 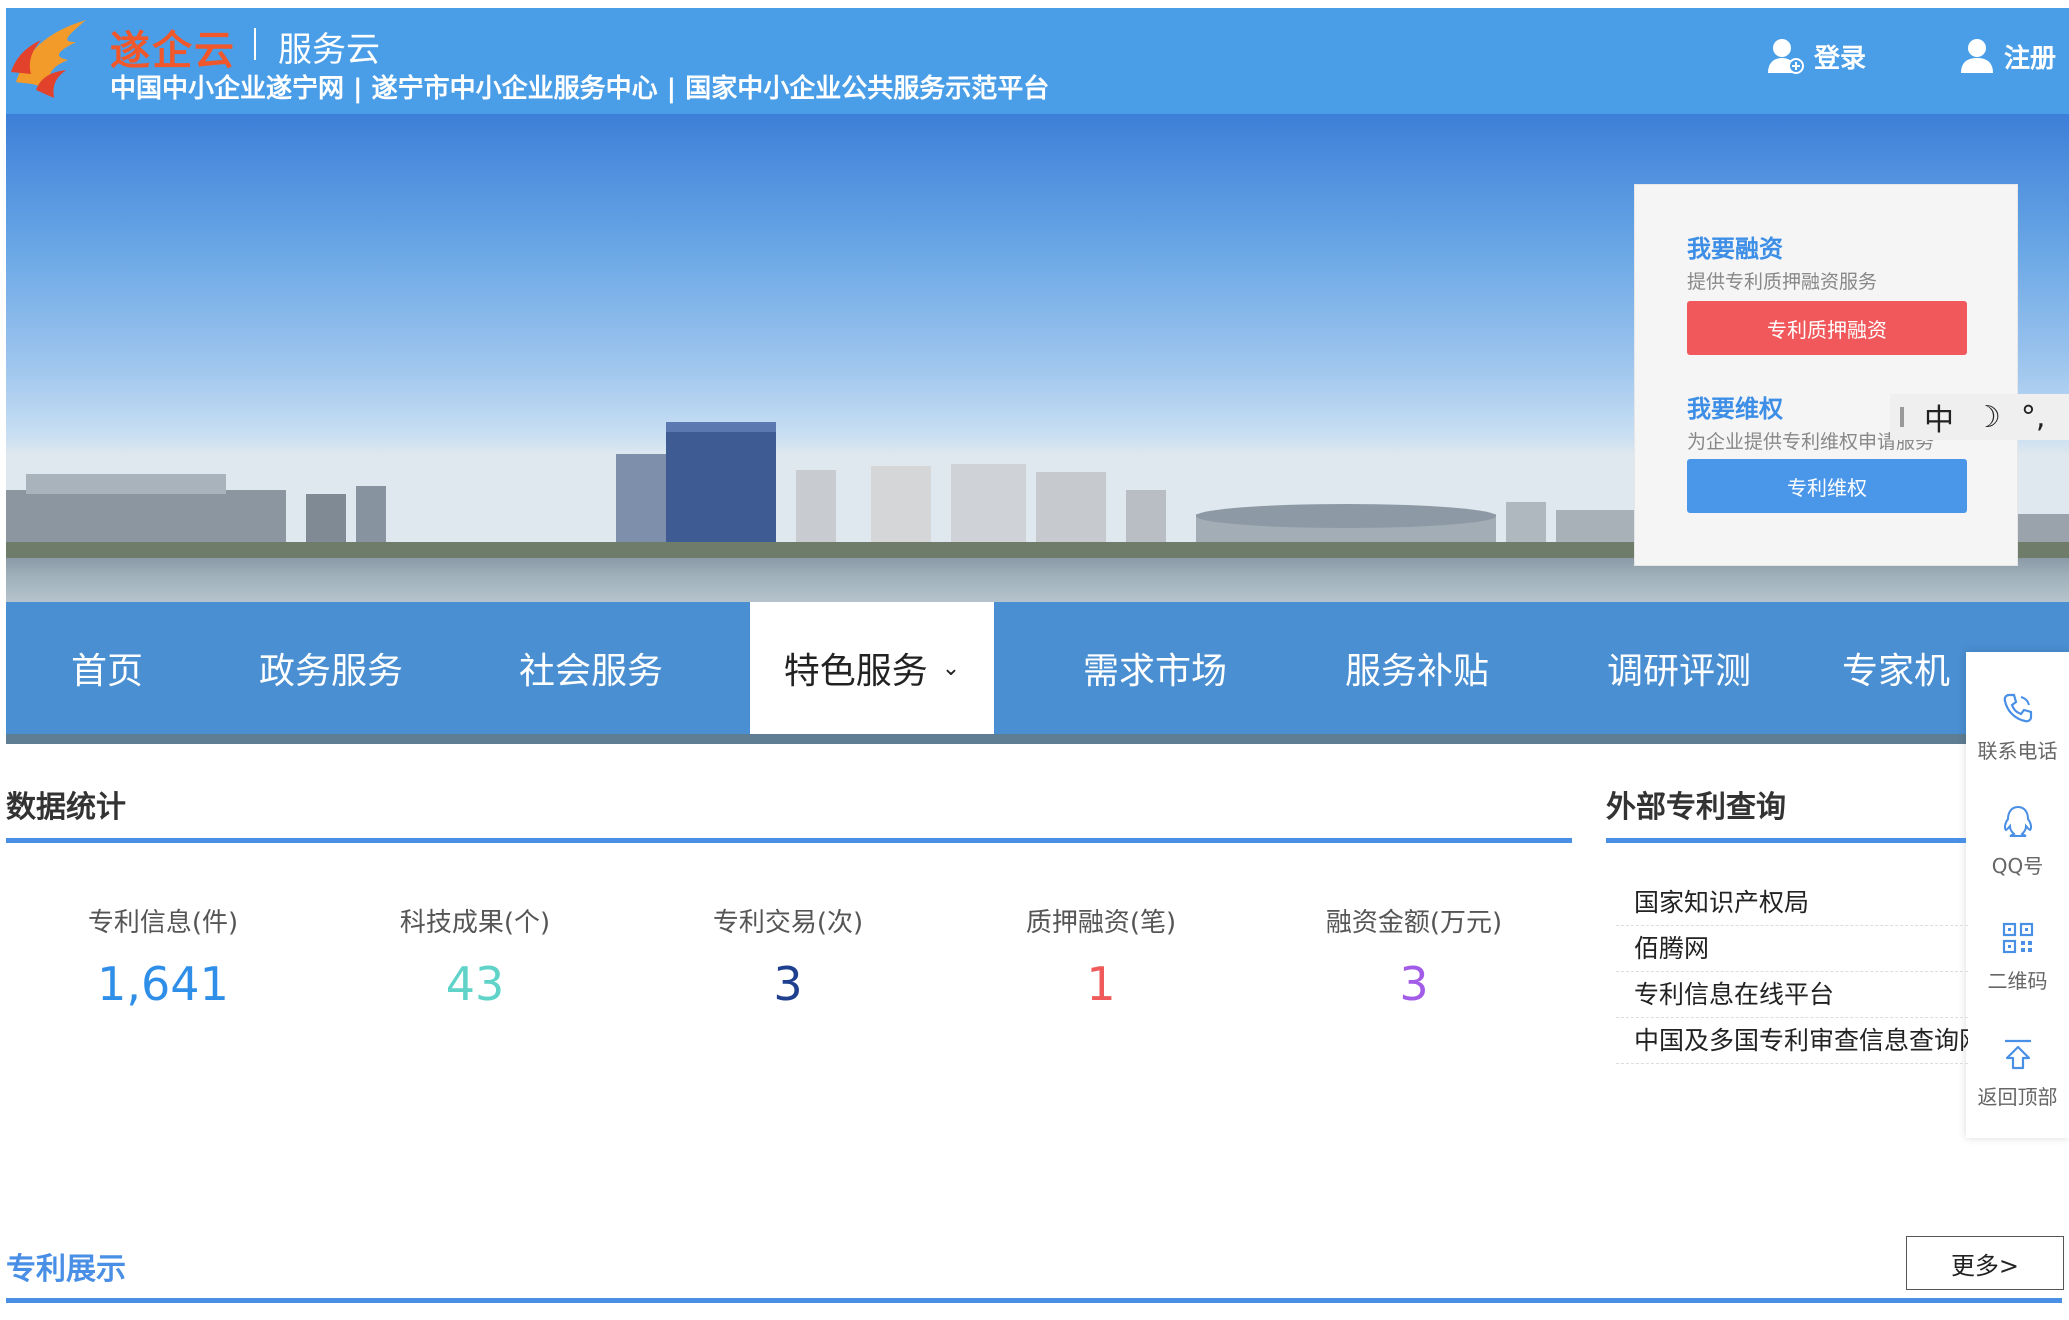 I want to click on float-label: 二维码, so click(x=2017, y=980).